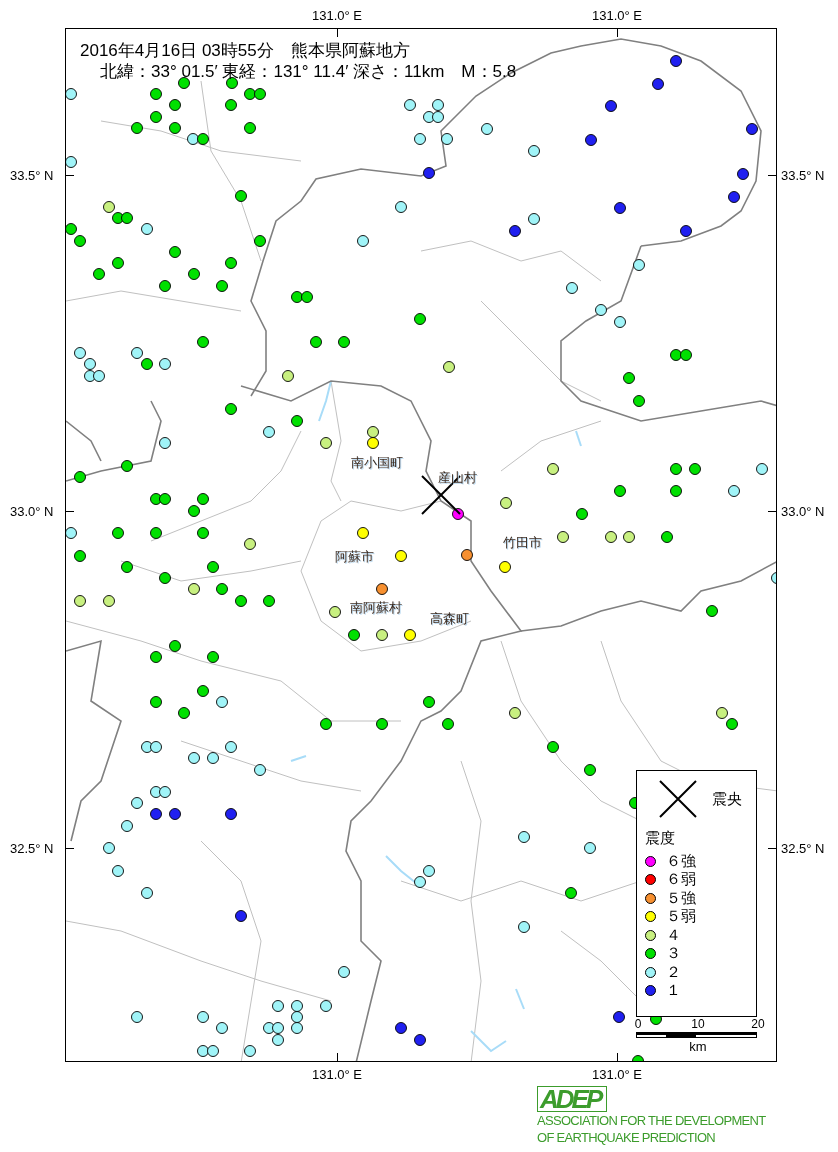 The height and width of the screenshot is (1152, 838). Describe the element at coordinates (638, 1024) in the screenshot. I see `scale-tick-label: 0` at that location.